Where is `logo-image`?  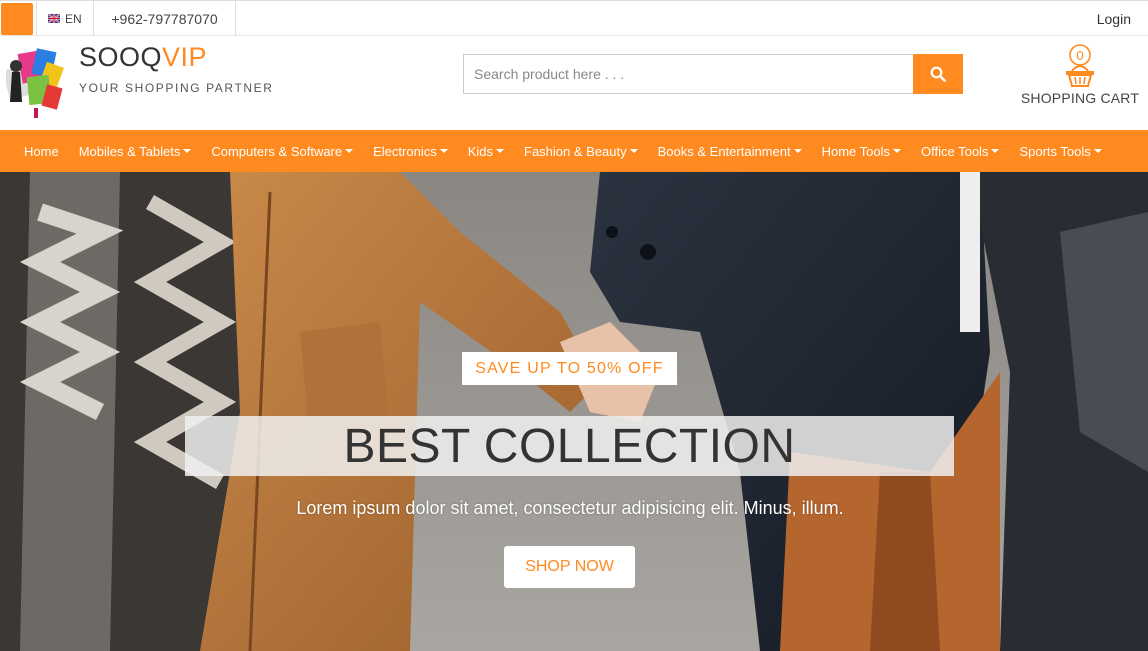
logo-image is located at coordinates (38, 84).